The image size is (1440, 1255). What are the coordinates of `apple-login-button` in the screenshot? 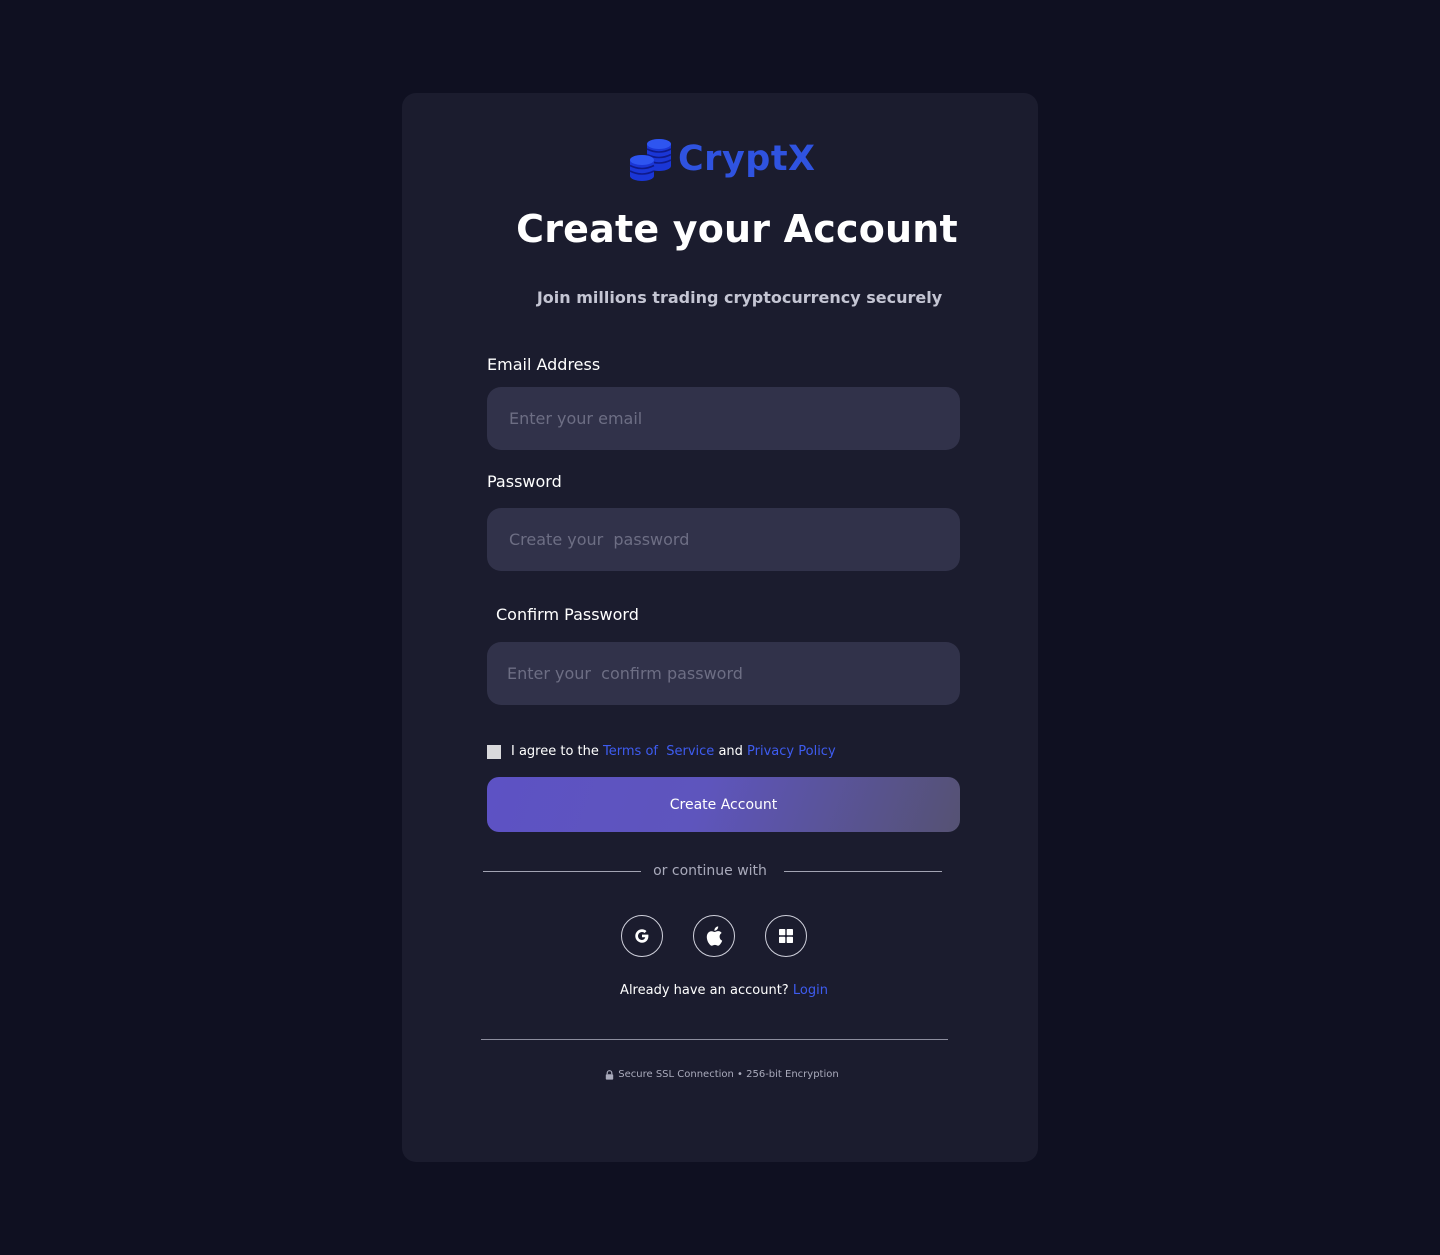 It's located at (714, 936).